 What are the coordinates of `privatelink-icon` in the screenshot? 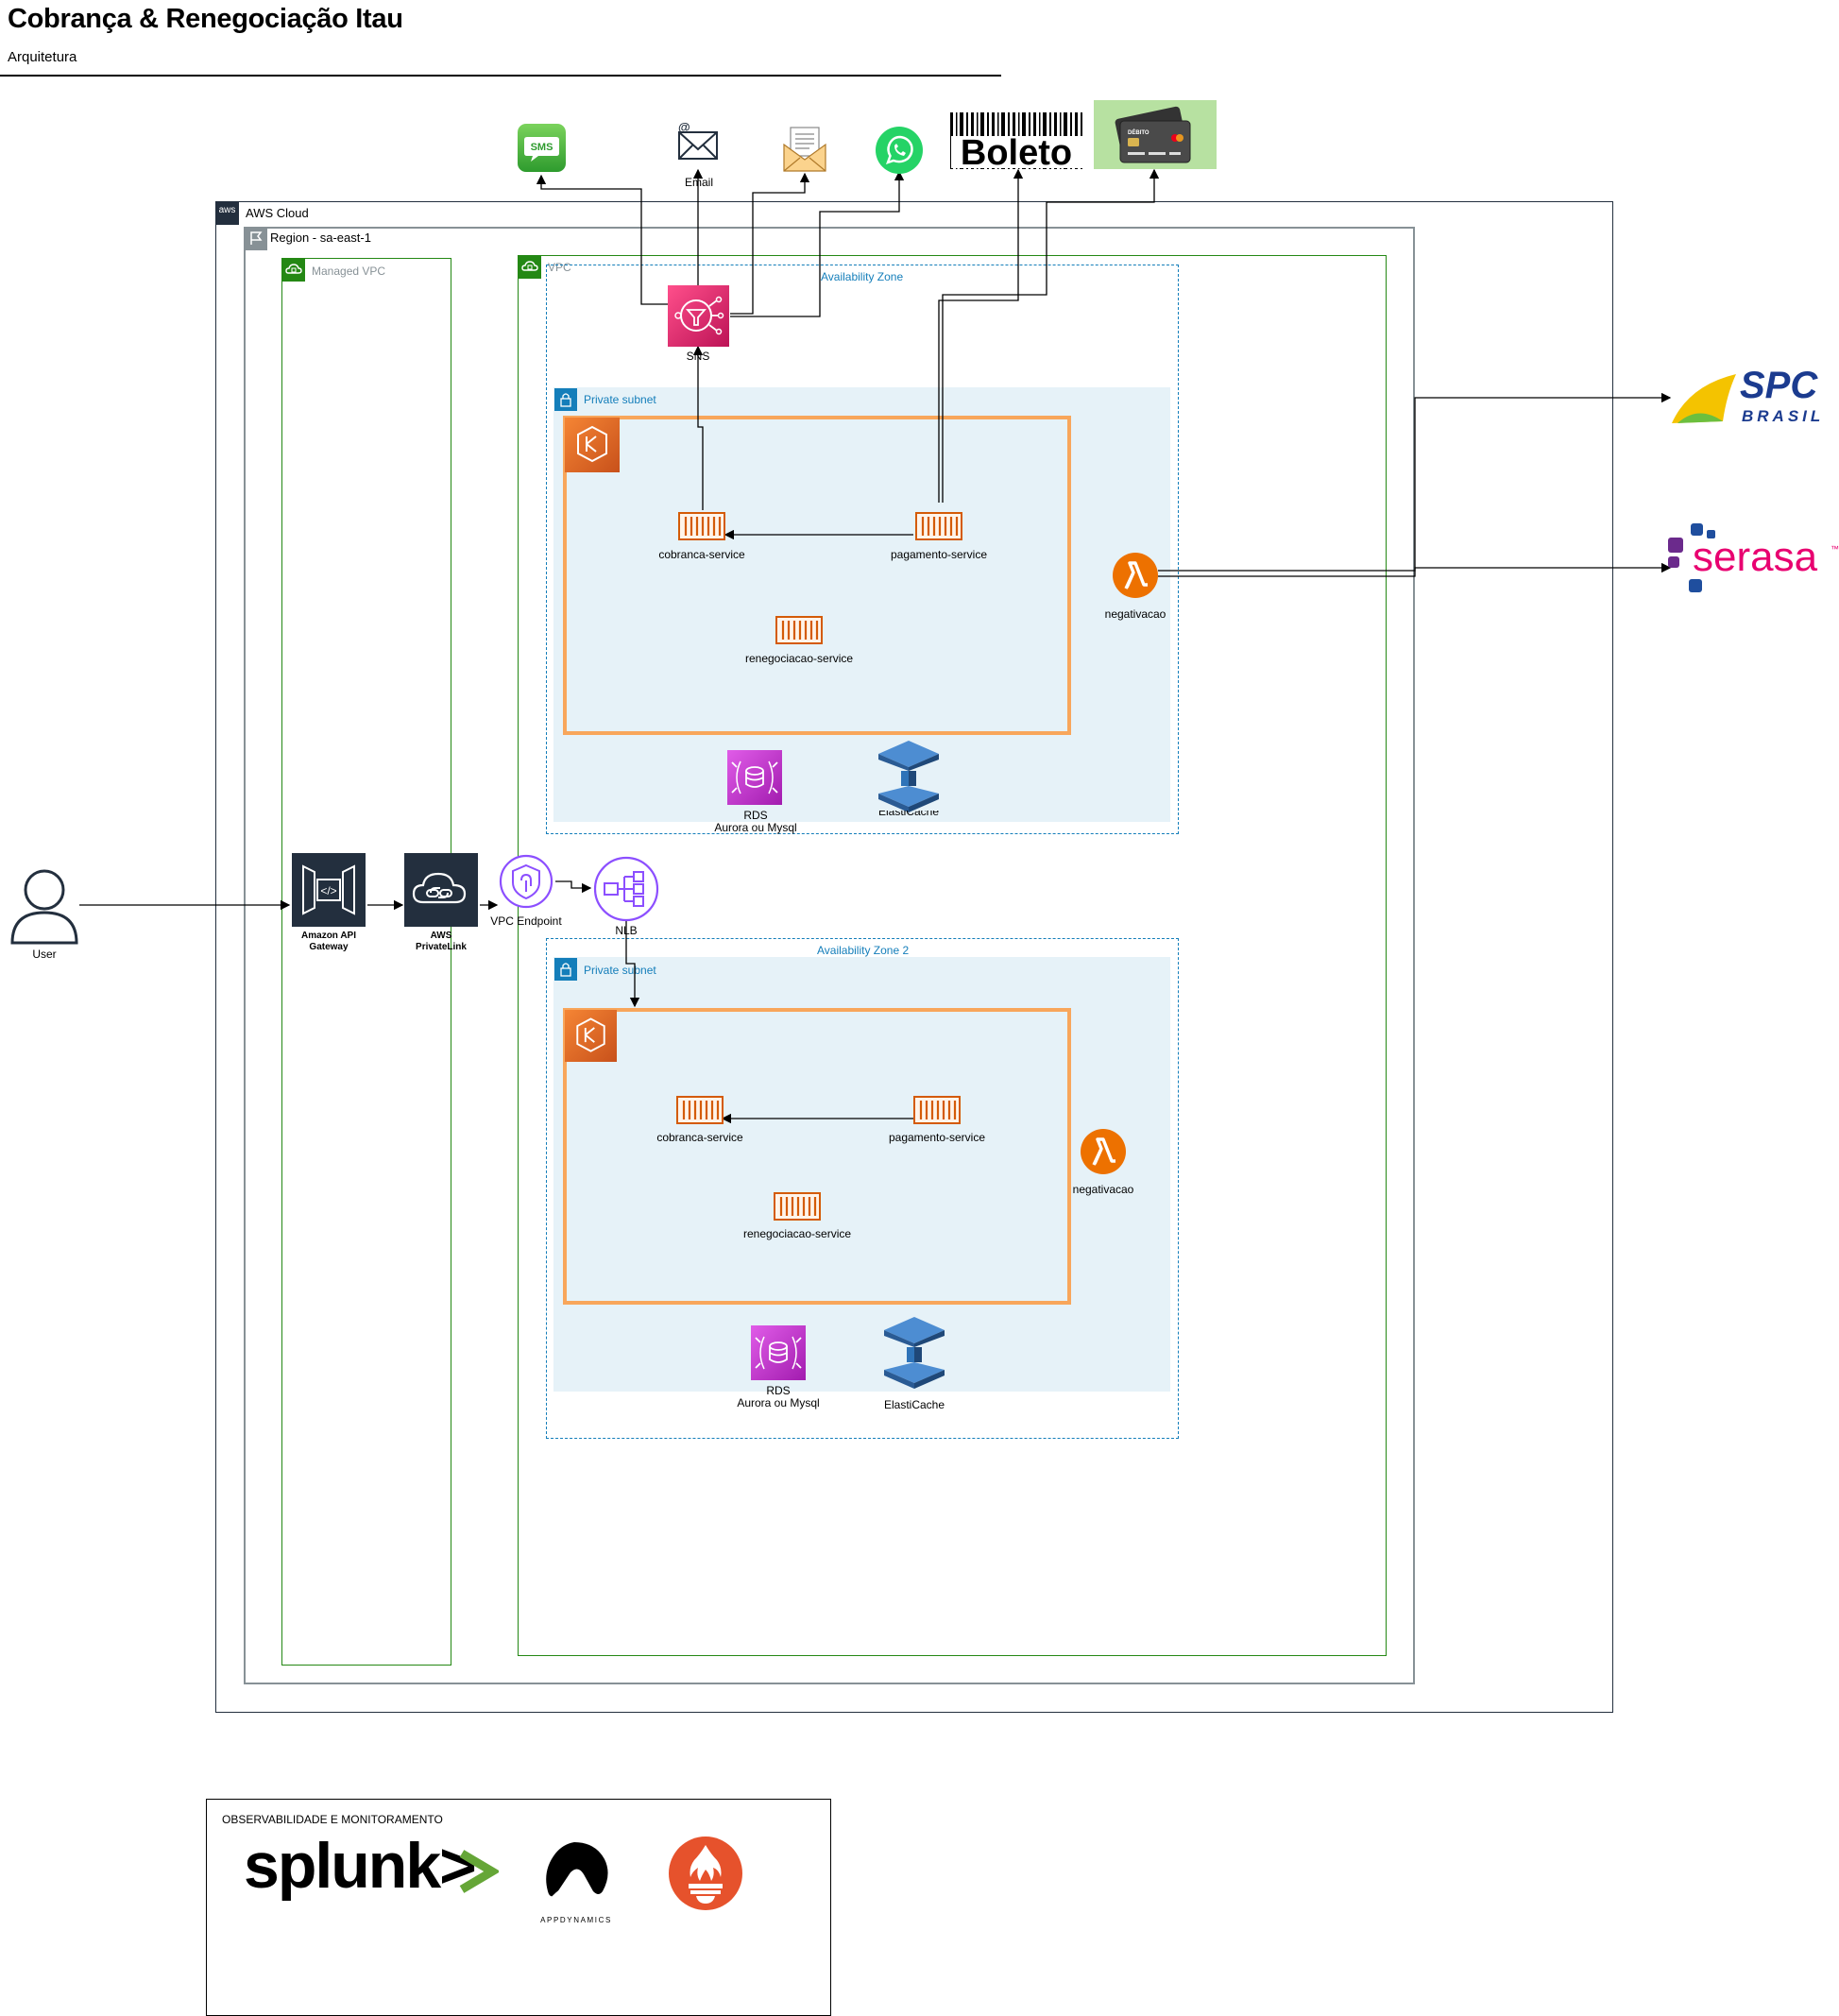 It's located at (441, 890).